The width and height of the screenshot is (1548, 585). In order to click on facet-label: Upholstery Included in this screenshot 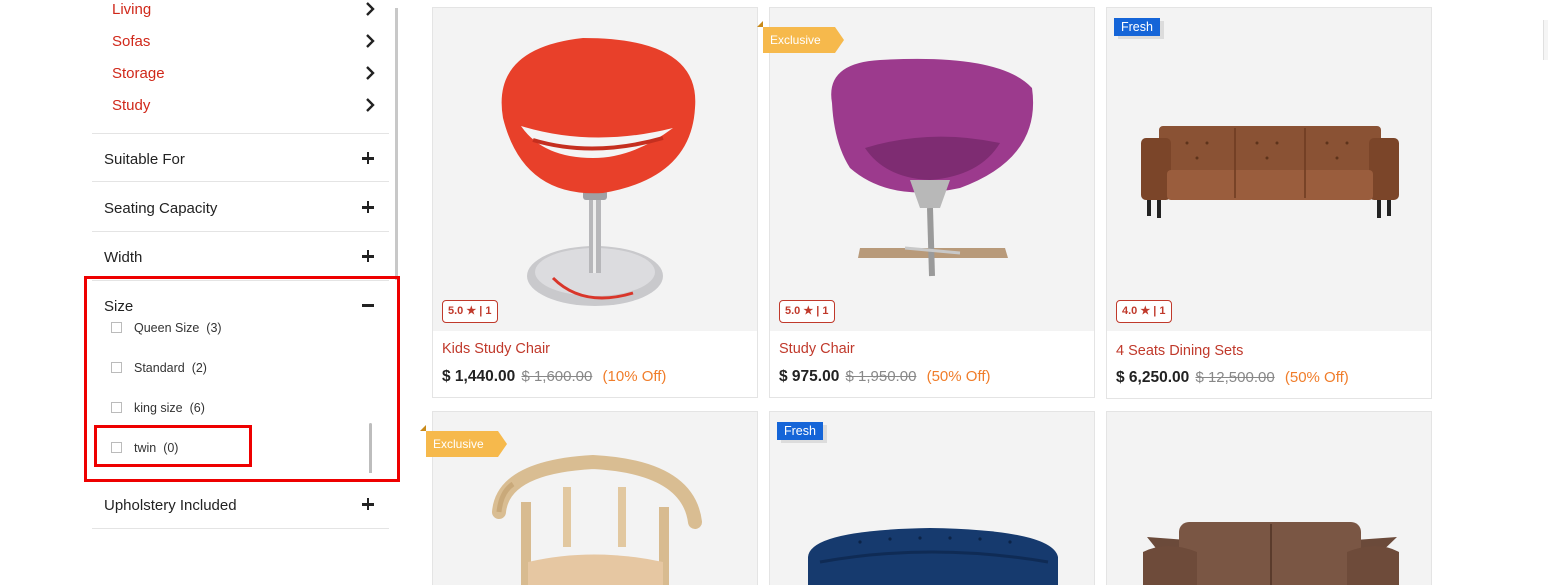, I will do `click(170, 505)`.